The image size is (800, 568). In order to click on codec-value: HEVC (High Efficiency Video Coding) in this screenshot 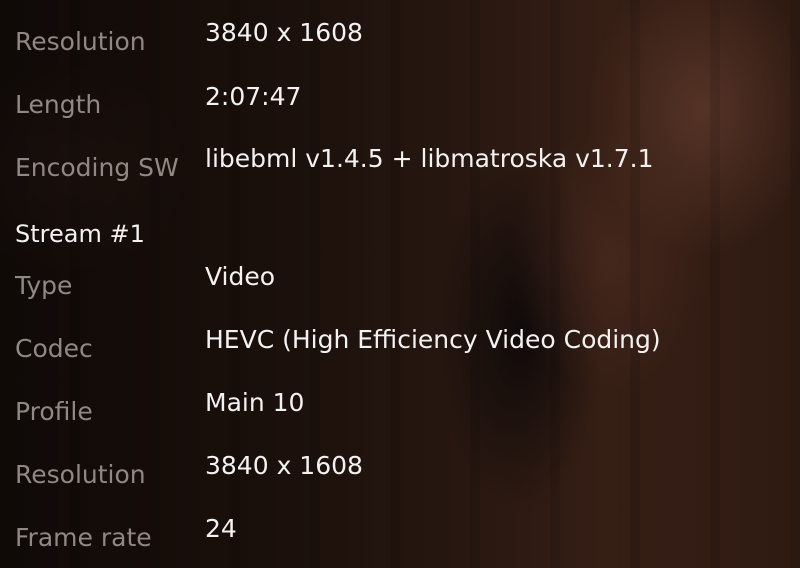, I will do `click(433, 339)`.